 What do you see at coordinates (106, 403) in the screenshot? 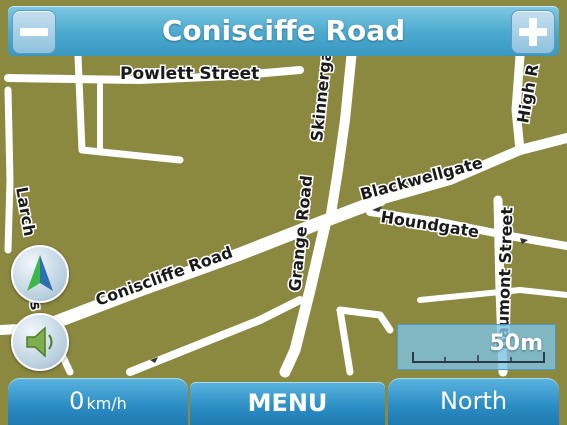
I see `speed-unit: km/h` at bounding box center [106, 403].